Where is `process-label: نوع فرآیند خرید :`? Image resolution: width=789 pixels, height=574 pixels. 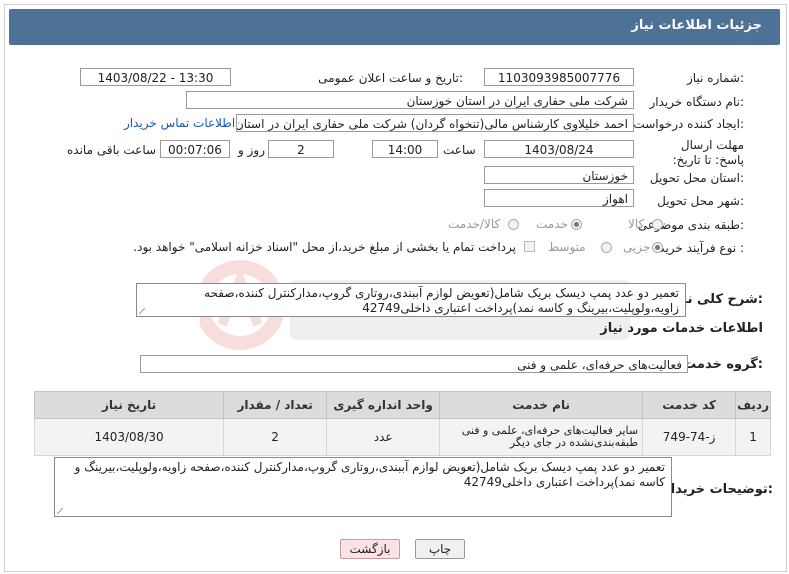
process-label: نوع فرآیند خرید : is located at coordinates (701, 248).